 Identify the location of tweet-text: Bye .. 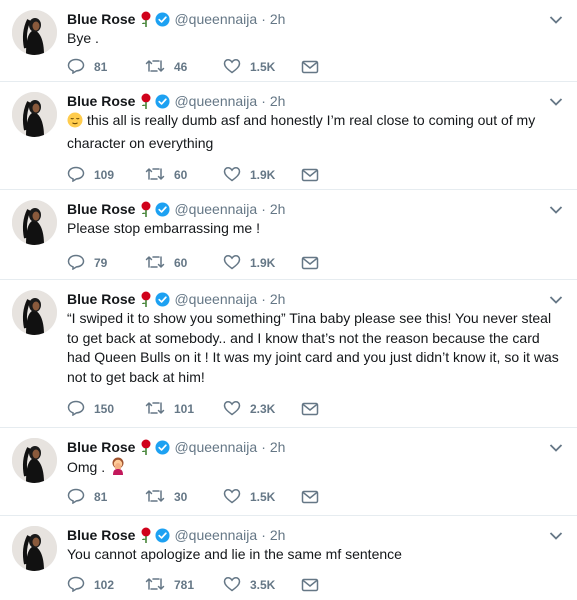
(83, 38).